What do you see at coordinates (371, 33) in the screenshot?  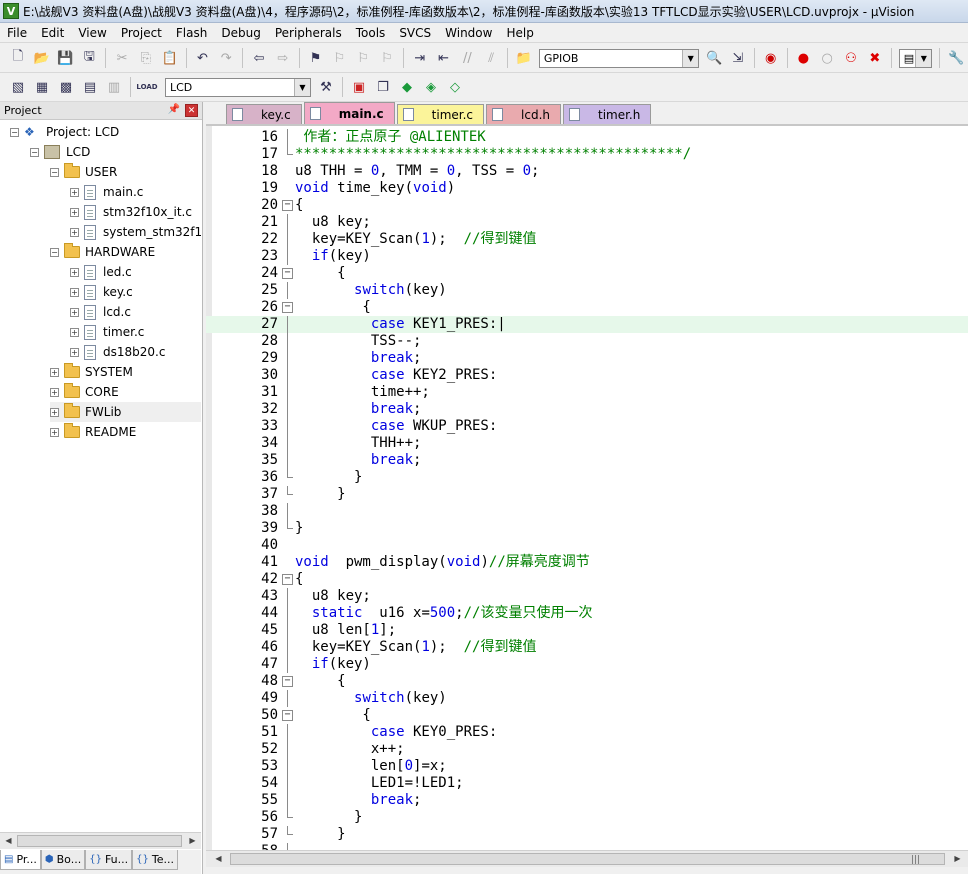 I see `menu-tools: Tools` at bounding box center [371, 33].